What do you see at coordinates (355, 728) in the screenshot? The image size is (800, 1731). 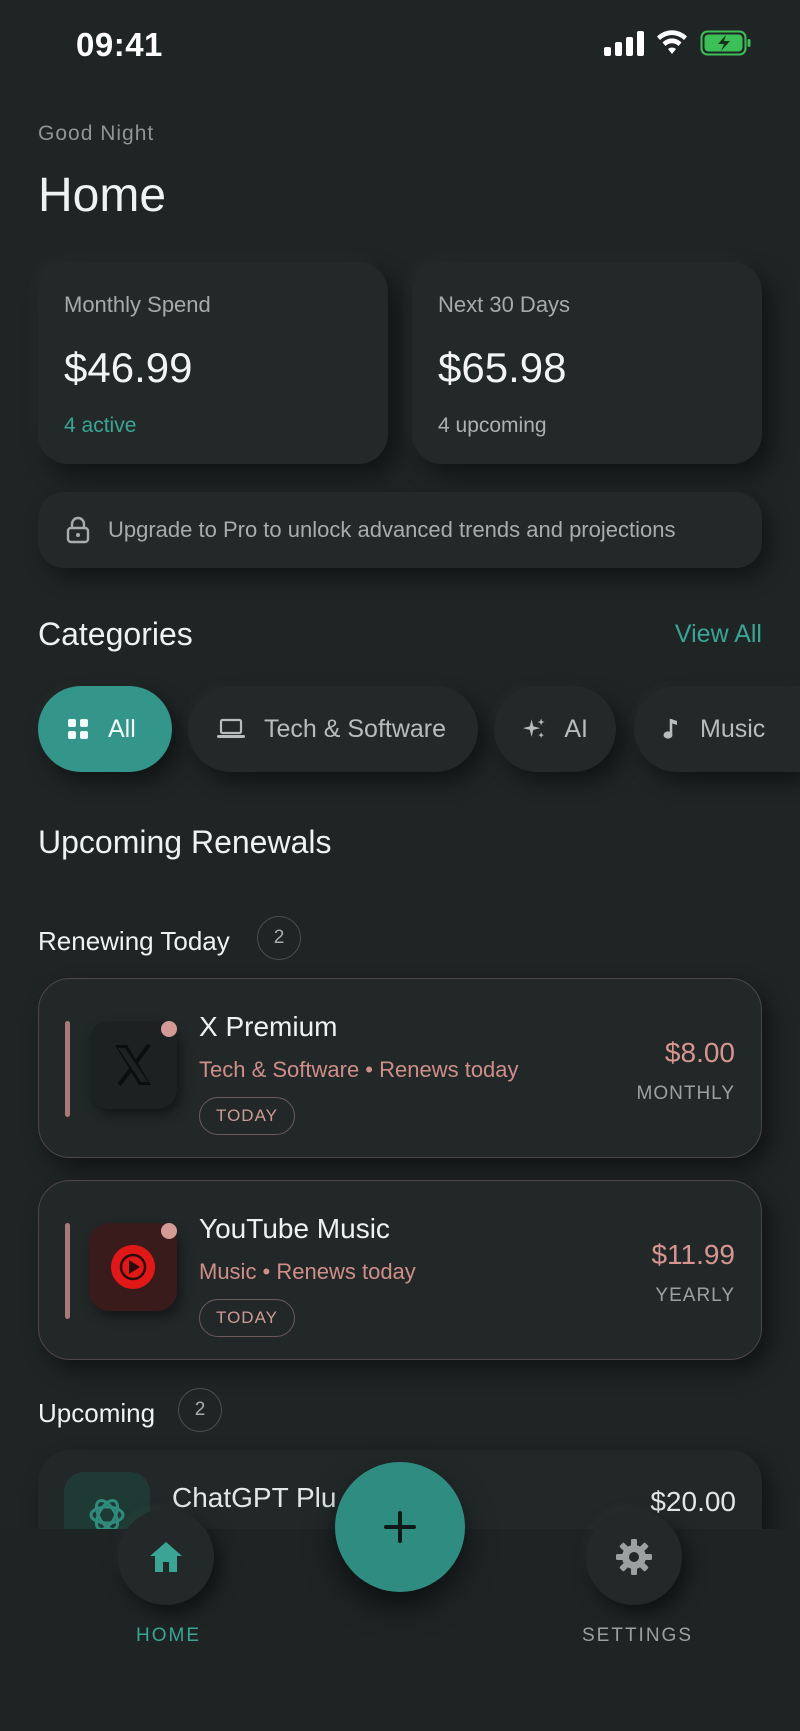 I see `chip-label: Tech & Software` at bounding box center [355, 728].